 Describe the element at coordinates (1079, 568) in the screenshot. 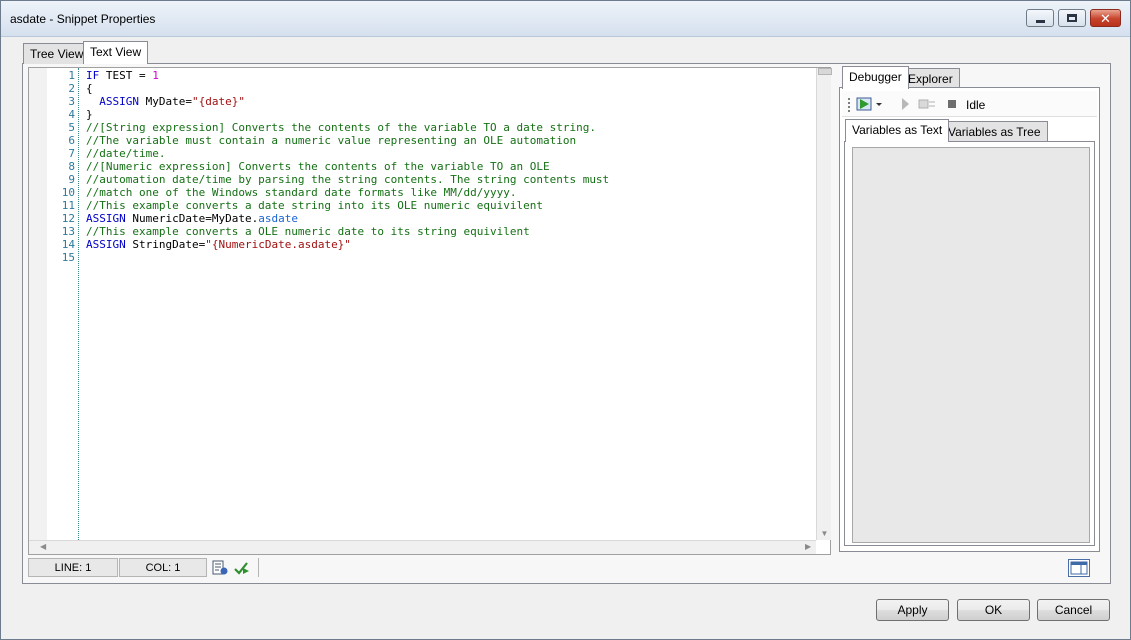

I see `panel-layout-icon` at that location.